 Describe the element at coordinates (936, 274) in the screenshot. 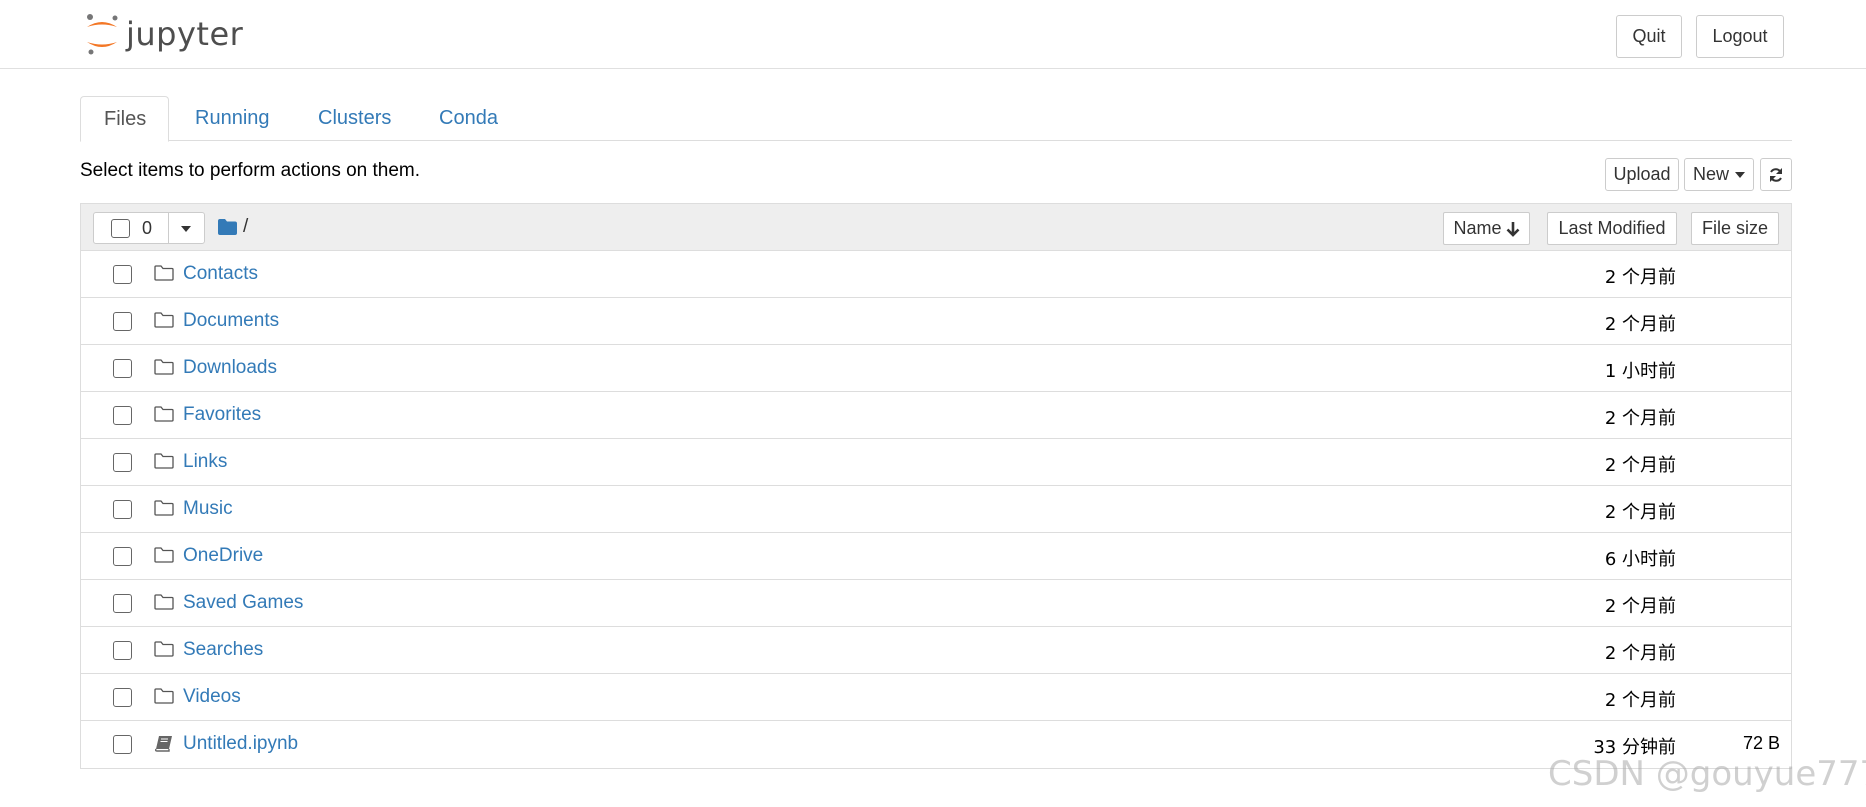

I see `file-row: Contacts 2 个月前` at that location.